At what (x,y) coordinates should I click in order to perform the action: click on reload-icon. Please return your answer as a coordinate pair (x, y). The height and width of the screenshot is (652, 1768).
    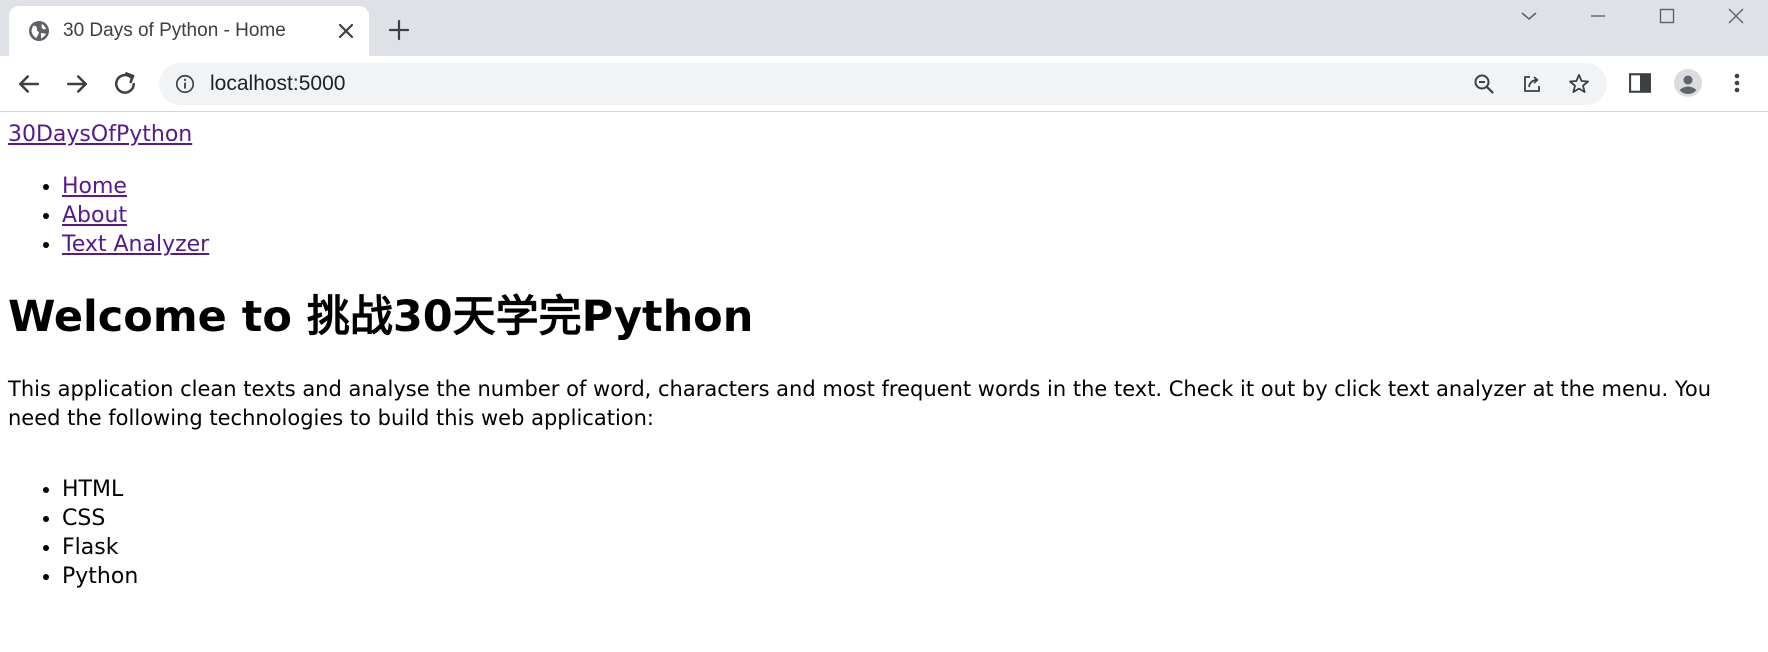
    Looking at the image, I should click on (125, 84).